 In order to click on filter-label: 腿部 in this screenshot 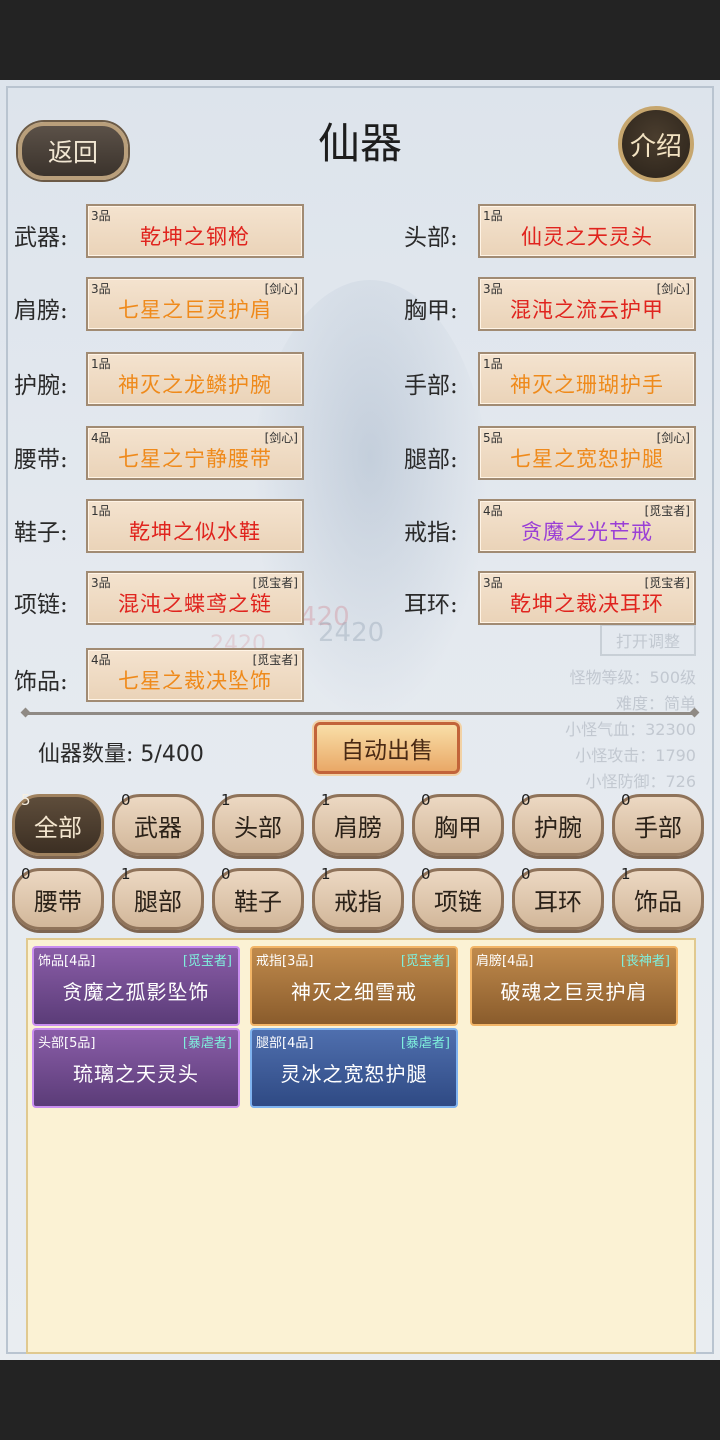, I will do `click(158, 901)`.